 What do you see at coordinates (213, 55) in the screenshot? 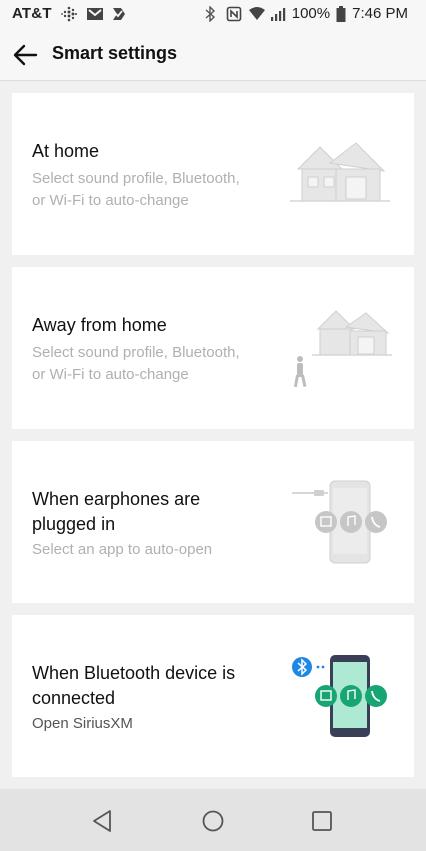
I see `app-bar: Smart settings` at bounding box center [213, 55].